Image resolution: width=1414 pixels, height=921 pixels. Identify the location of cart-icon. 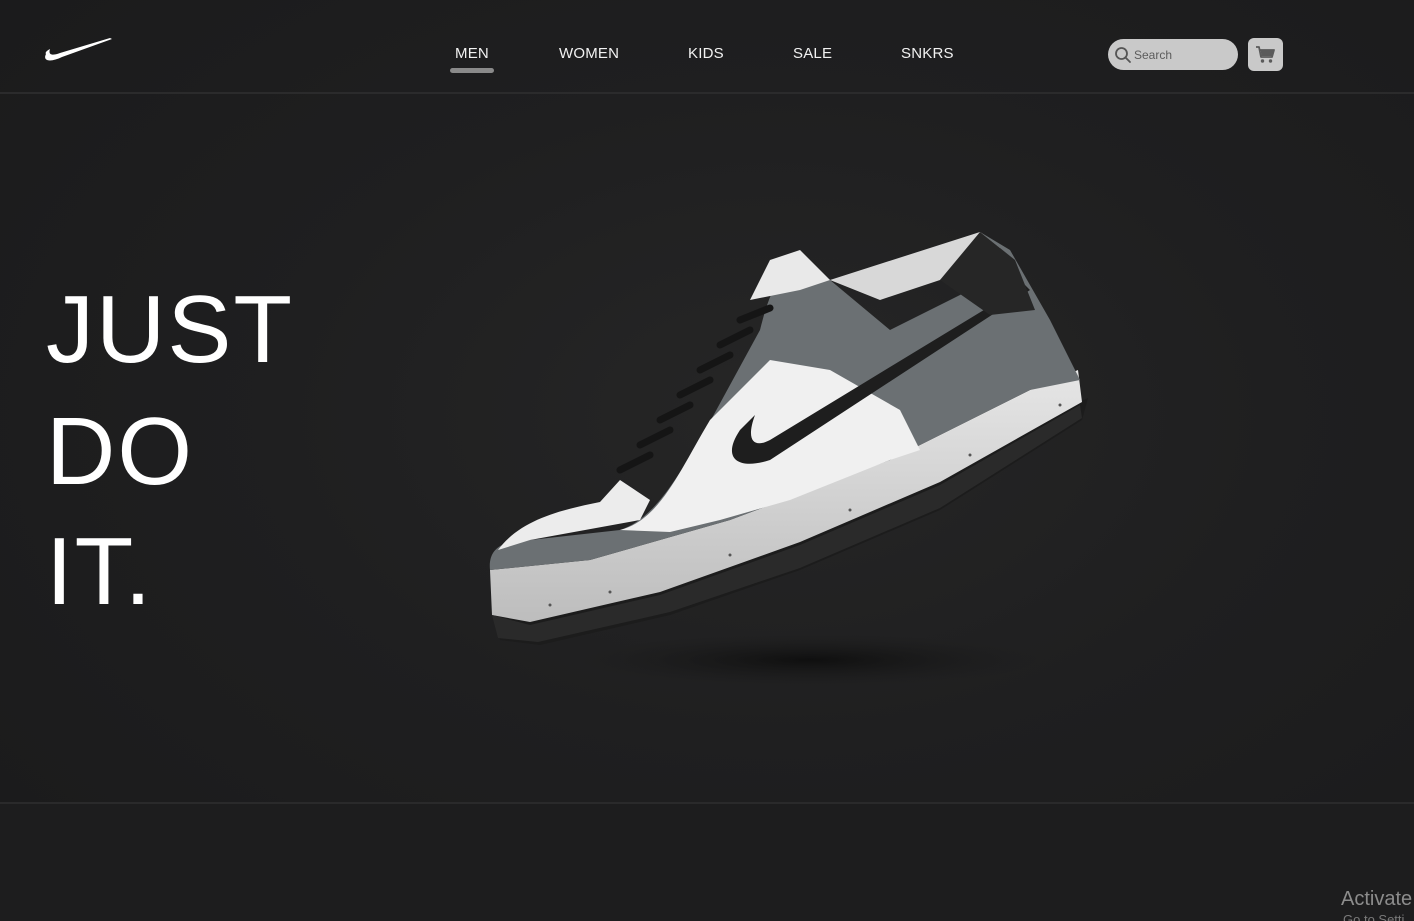
(1265, 54).